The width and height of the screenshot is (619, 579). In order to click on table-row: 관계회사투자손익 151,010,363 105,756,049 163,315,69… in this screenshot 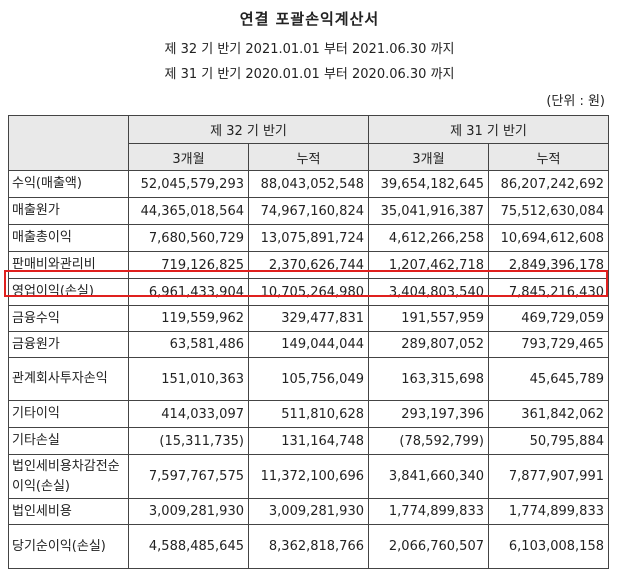, I will do `click(308, 379)`.